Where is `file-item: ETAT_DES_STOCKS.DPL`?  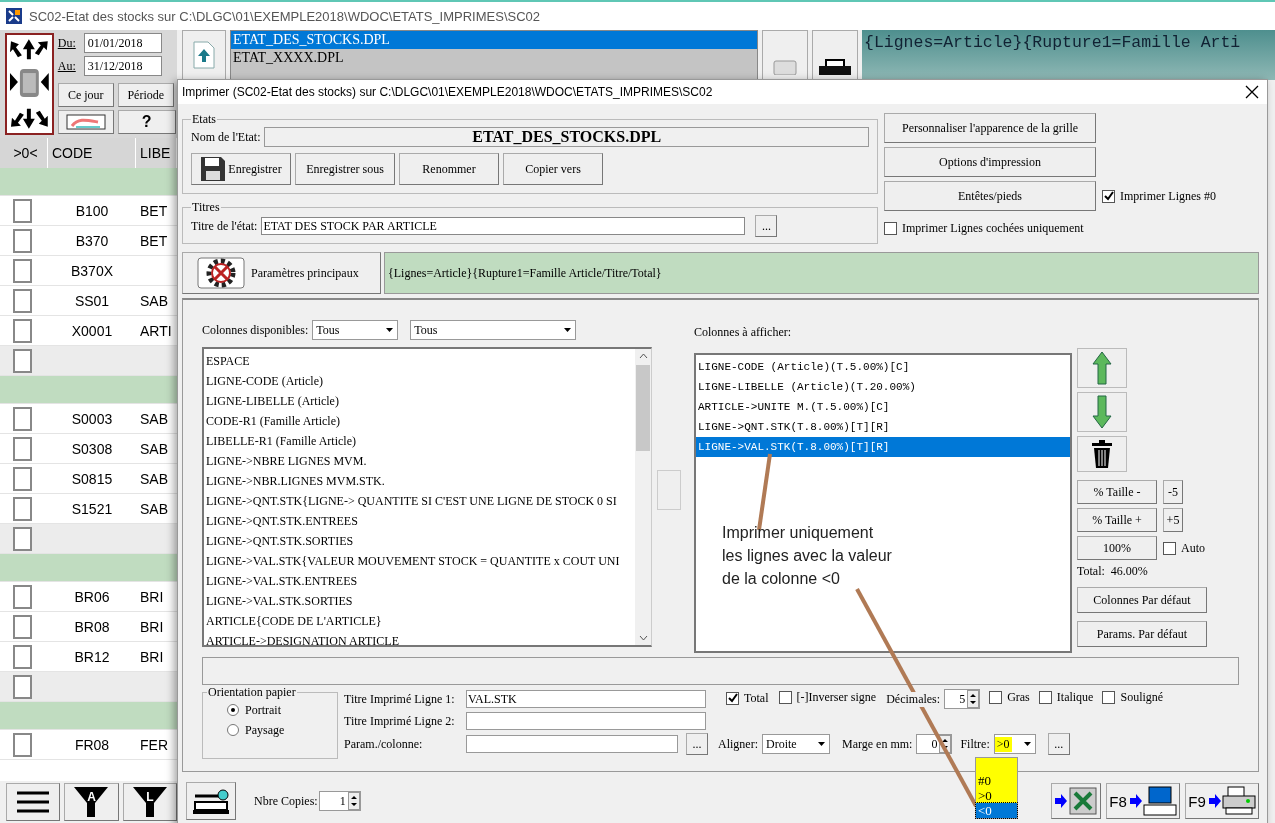 file-item: ETAT_DES_STOCKS.DPL is located at coordinates (494, 40).